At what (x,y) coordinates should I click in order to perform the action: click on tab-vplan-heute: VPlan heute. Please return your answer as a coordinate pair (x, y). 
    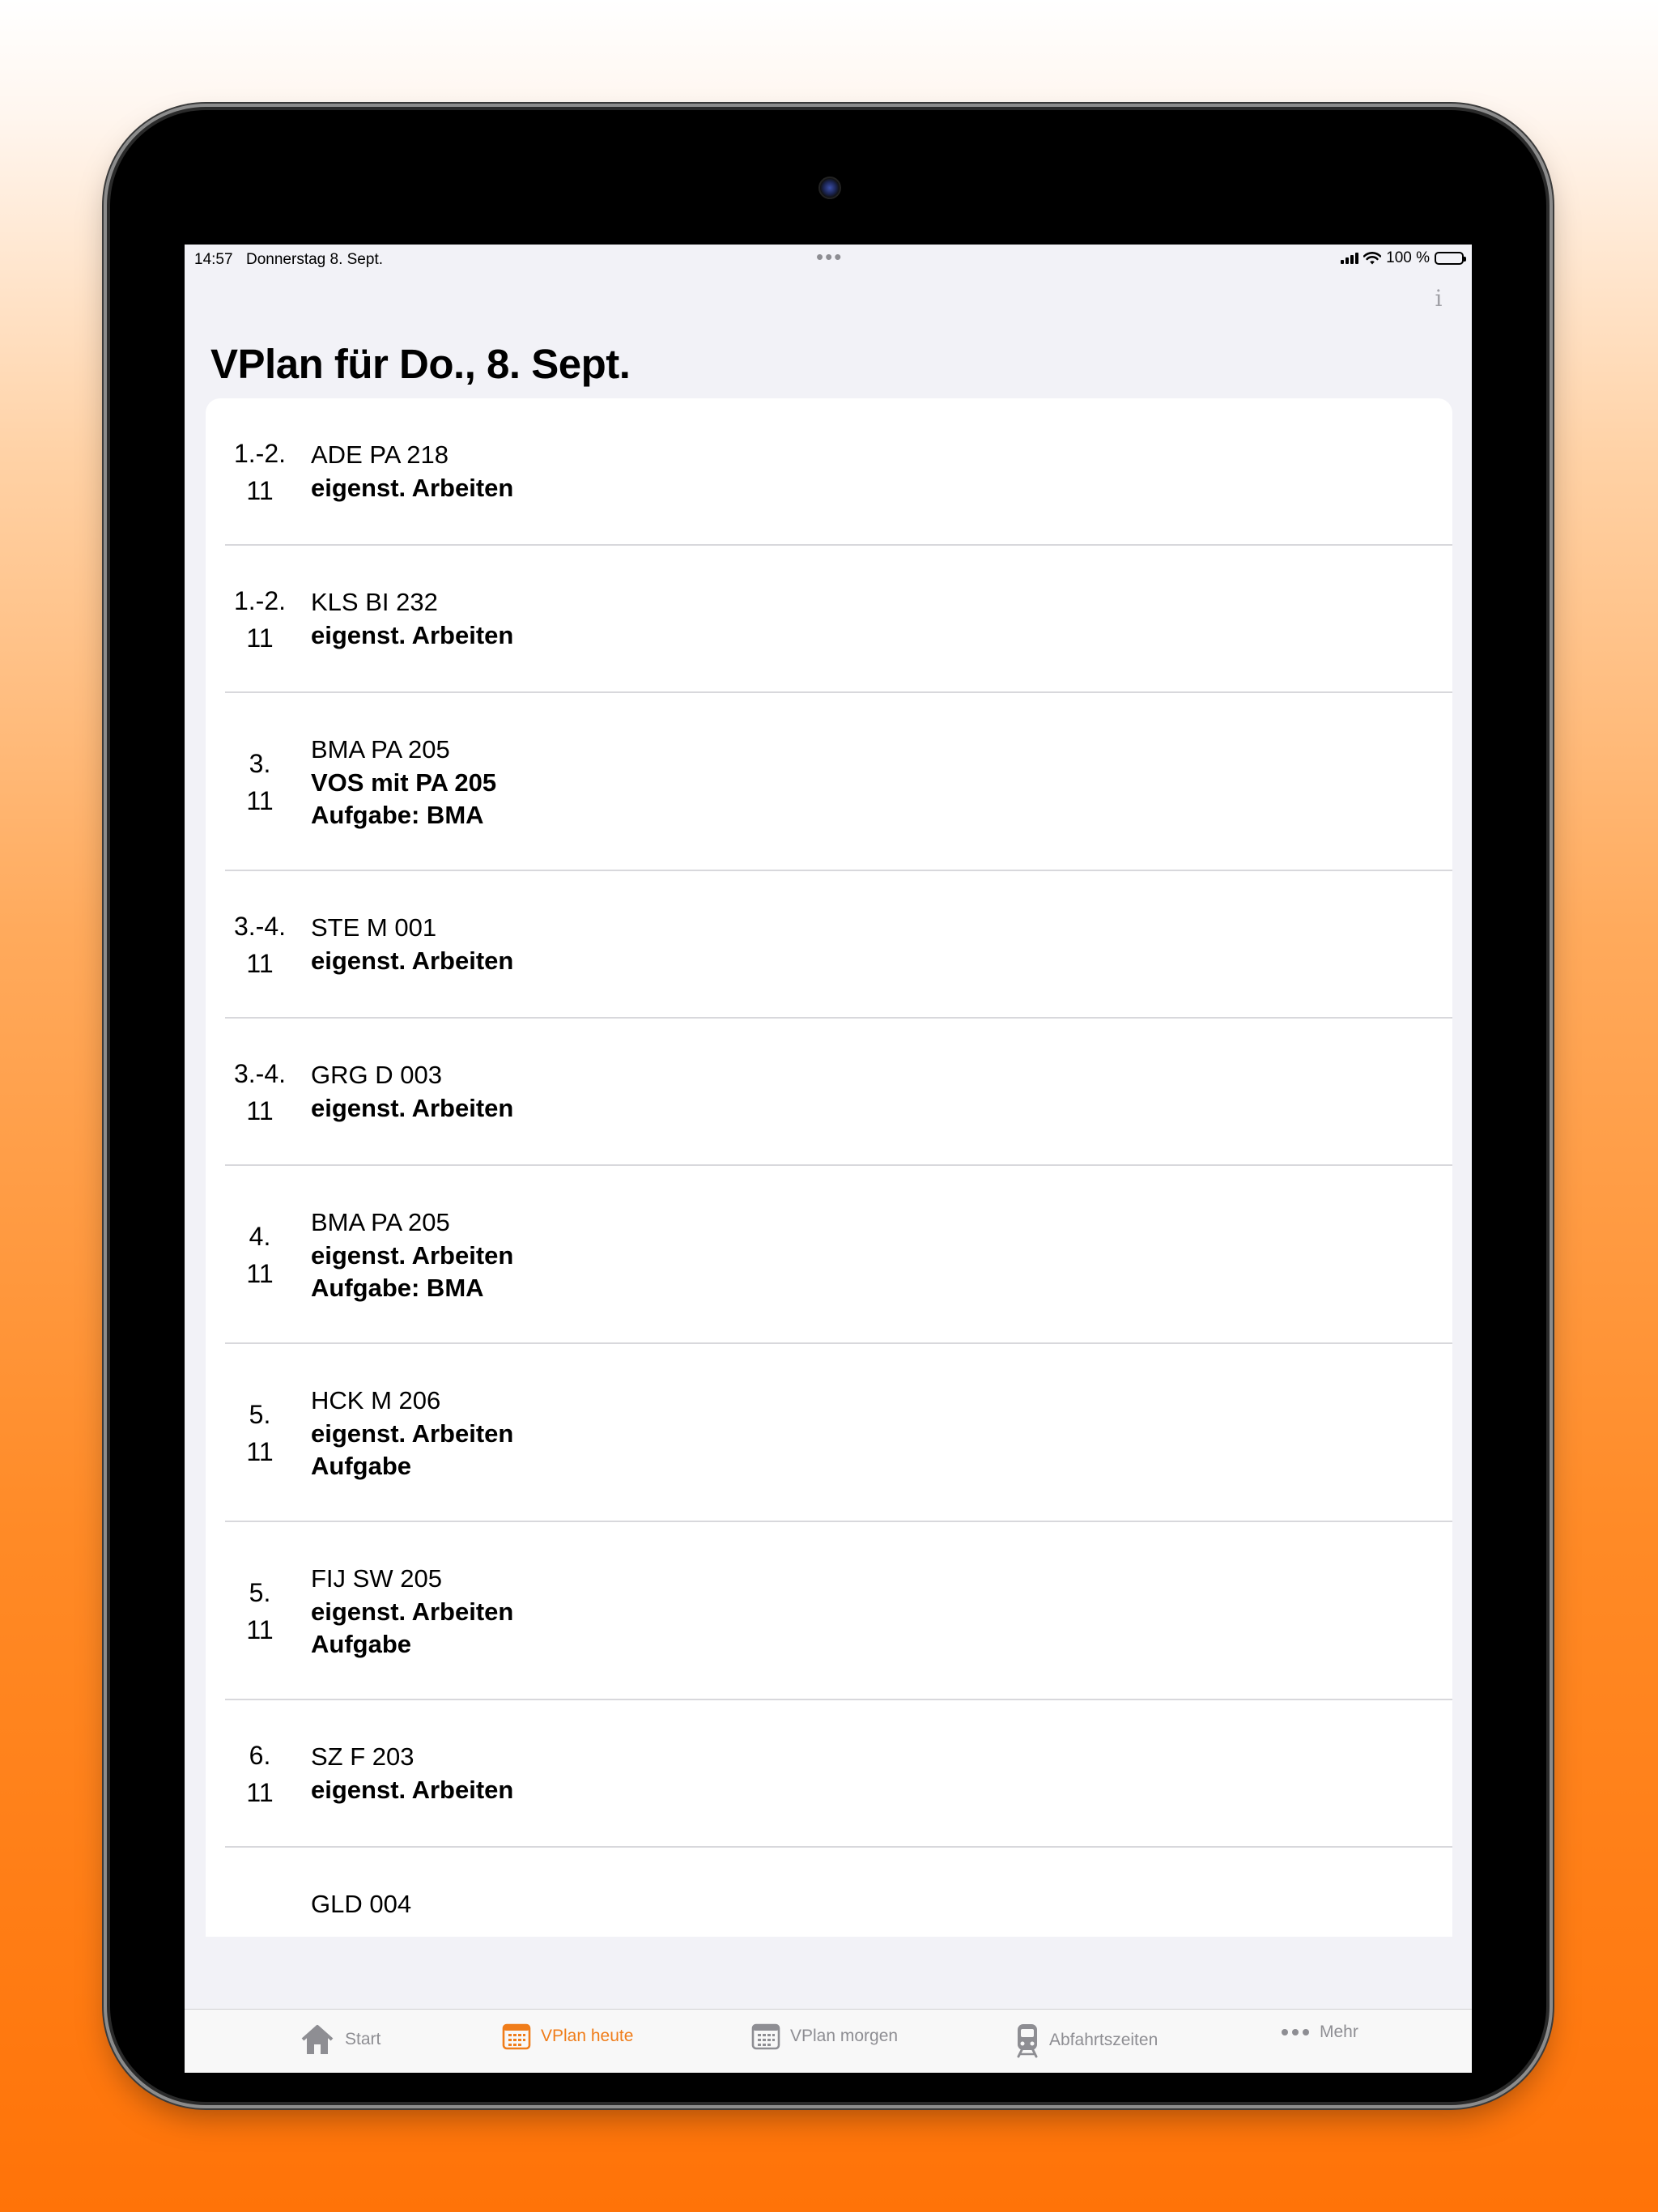
    Looking at the image, I should click on (567, 2037).